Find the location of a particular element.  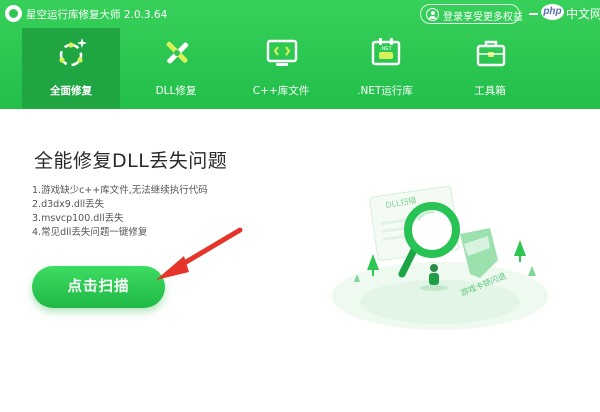

cpp-code-icon is located at coordinates (282, 52).